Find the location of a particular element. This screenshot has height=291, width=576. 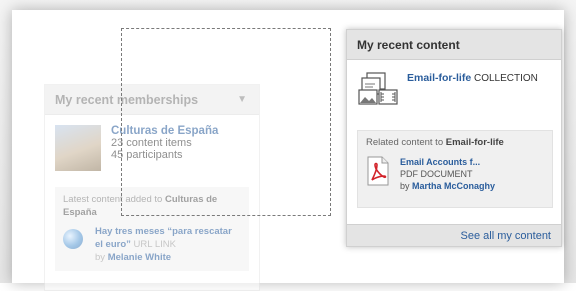

see-all-content-link: See all my content is located at coordinates (506, 236).